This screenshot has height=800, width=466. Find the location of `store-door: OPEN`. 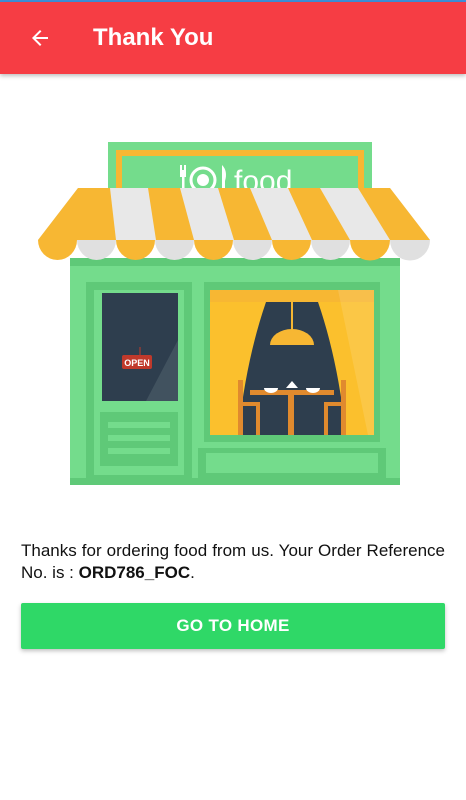

store-door: OPEN is located at coordinates (139, 382).